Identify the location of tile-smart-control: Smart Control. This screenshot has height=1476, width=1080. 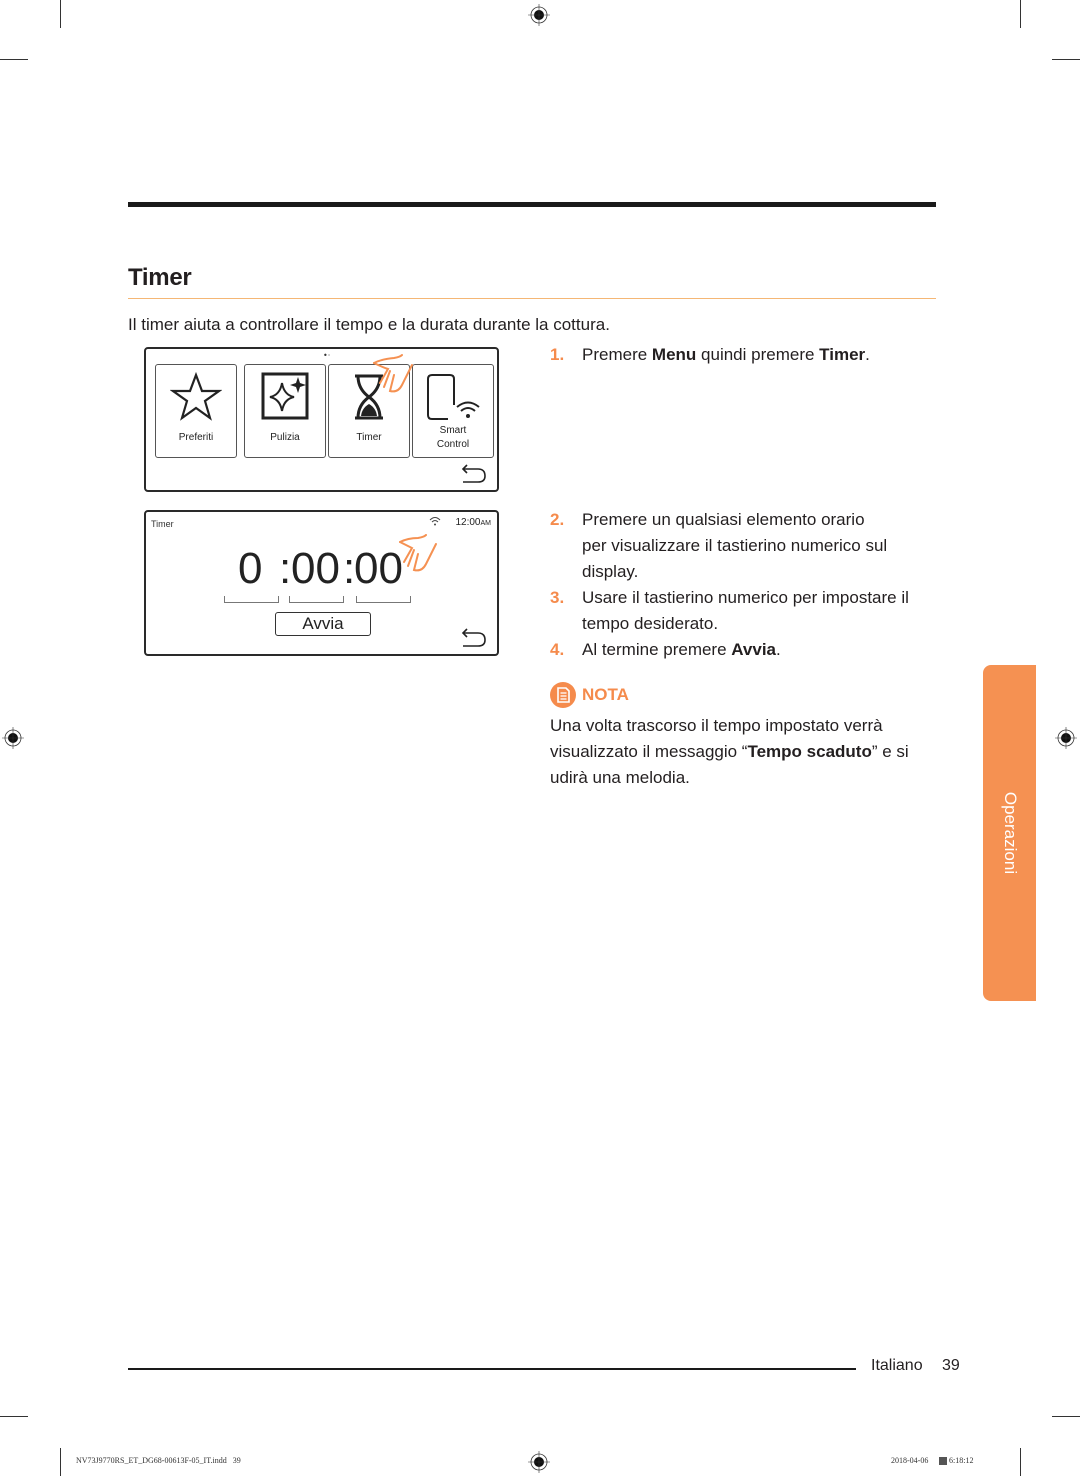
(453, 411).